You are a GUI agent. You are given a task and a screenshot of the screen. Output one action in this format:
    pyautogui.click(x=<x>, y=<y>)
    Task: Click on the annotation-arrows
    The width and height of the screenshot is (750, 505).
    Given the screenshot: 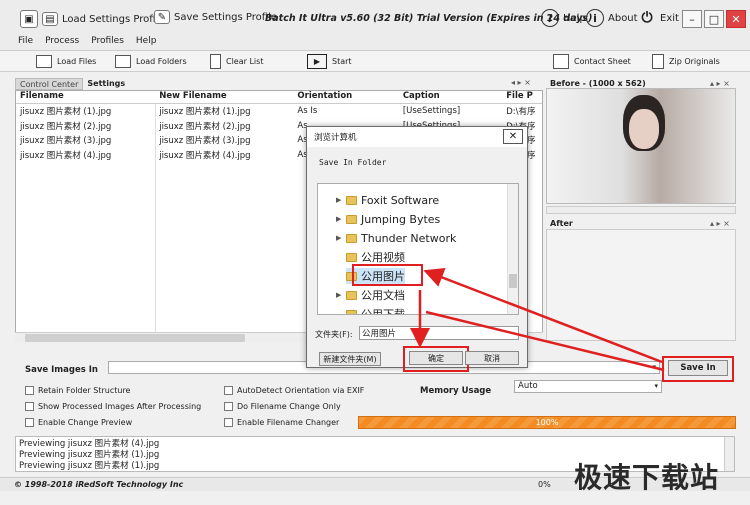 What is the action you would take?
    pyautogui.click(x=537, y=320)
    